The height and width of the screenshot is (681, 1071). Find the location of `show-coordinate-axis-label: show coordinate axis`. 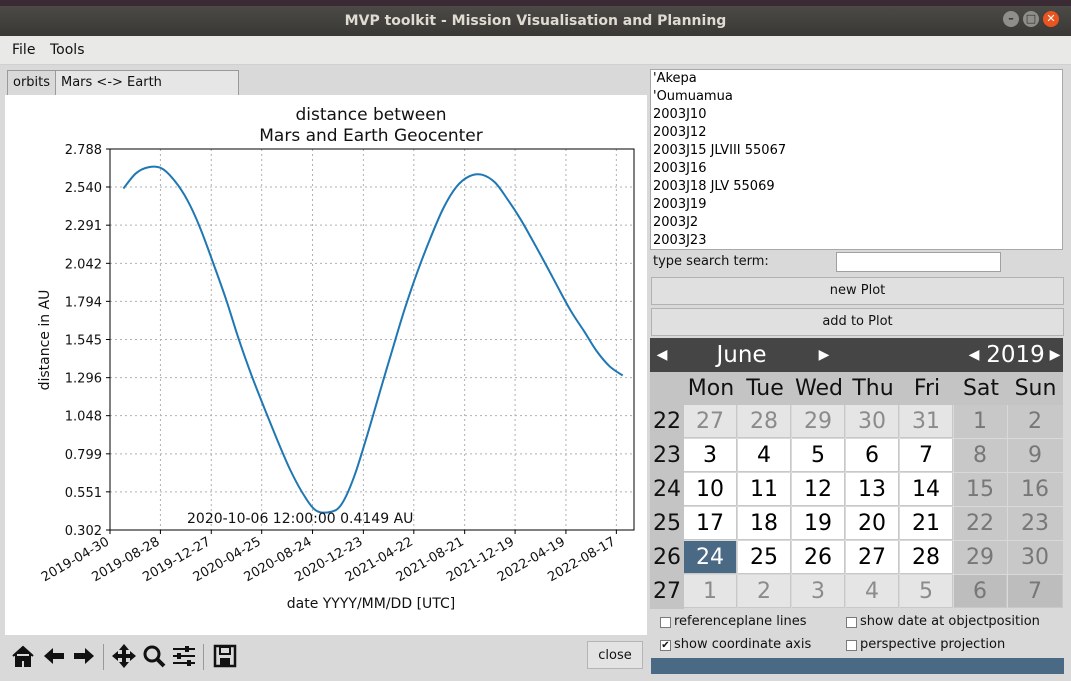

show-coordinate-axis-label: show coordinate axis is located at coordinates (743, 644).